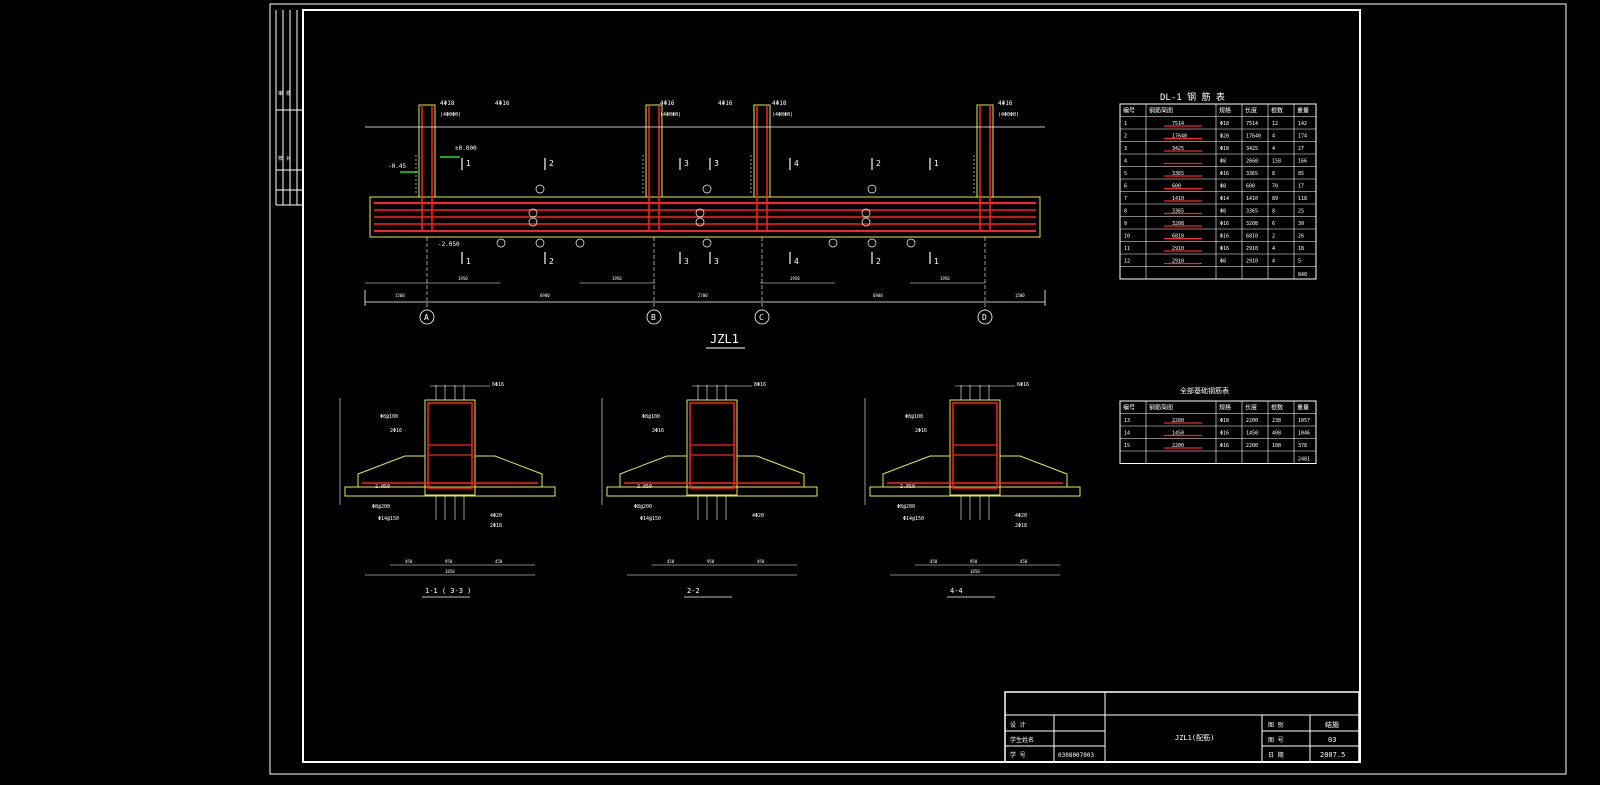  Describe the element at coordinates (1277, 408) in the screenshot. I see `table-header-cell: 根数` at that location.